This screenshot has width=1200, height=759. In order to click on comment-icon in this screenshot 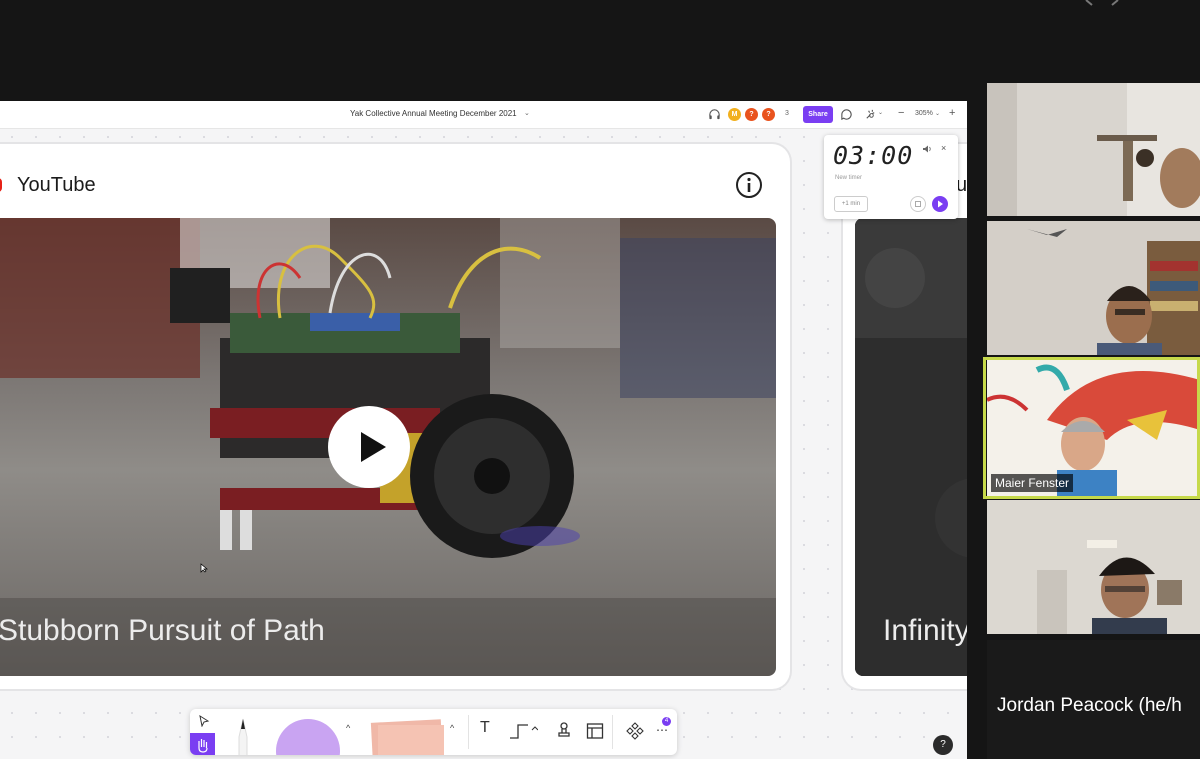, I will do `click(846, 114)`.